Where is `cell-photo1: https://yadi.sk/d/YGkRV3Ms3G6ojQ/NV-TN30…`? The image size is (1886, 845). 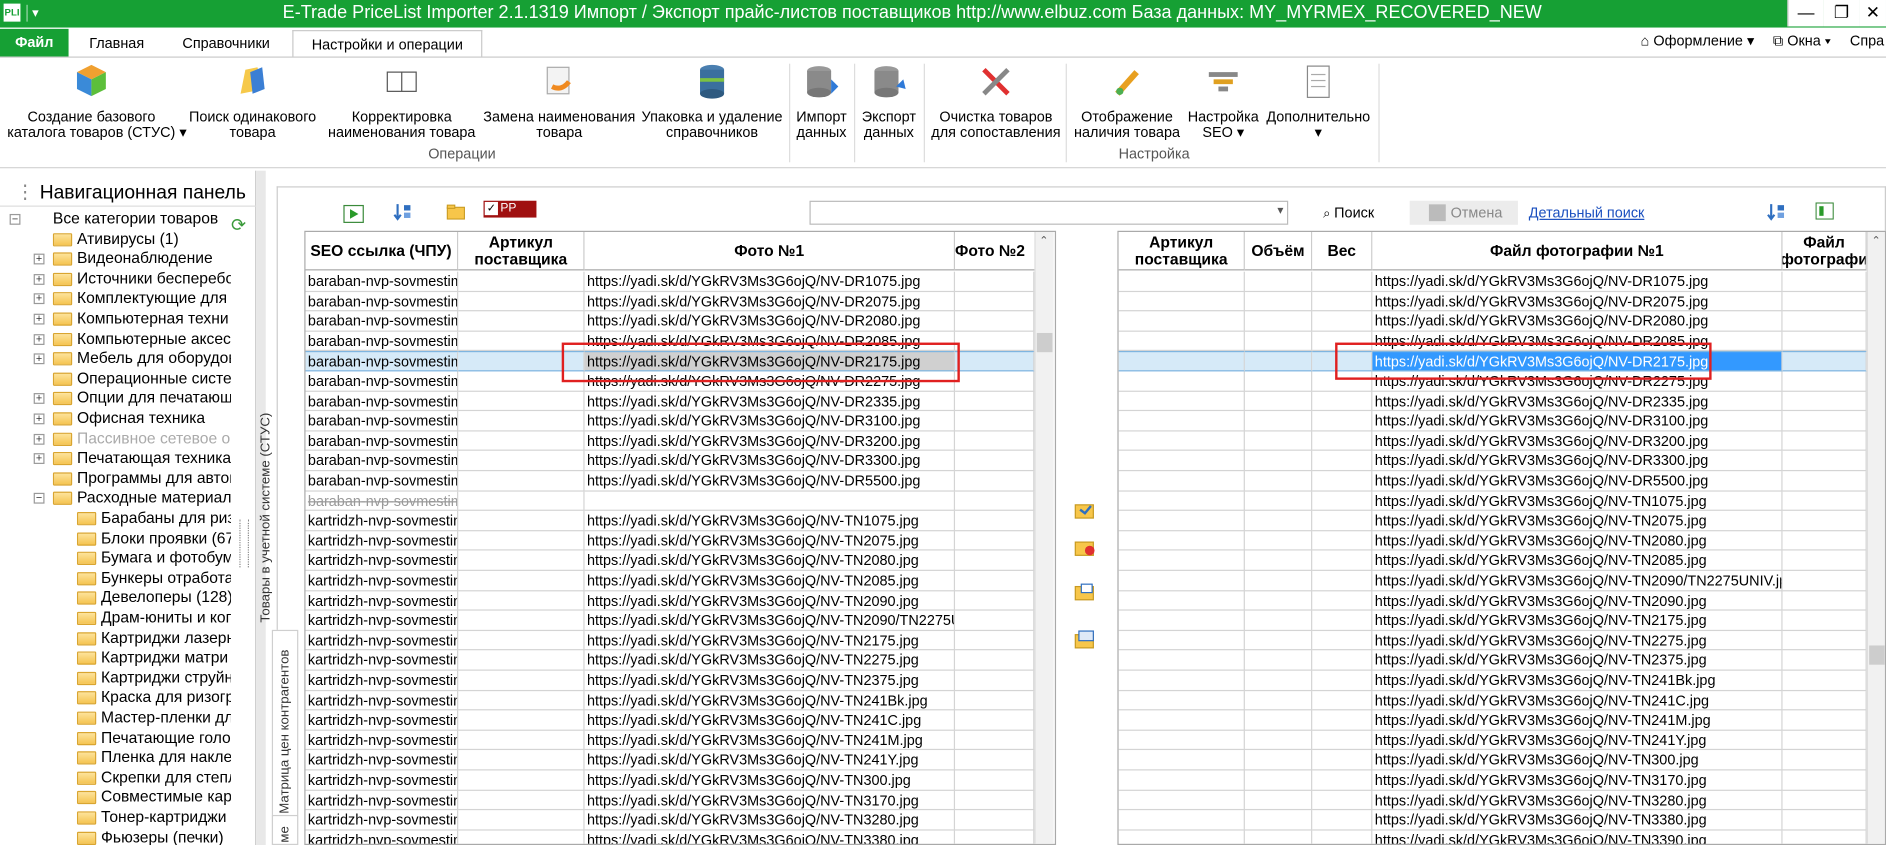 cell-photo1: https://yadi.sk/d/YGkRV3Ms3G6ojQ/NV-TN30… is located at coordinates (770, 780).